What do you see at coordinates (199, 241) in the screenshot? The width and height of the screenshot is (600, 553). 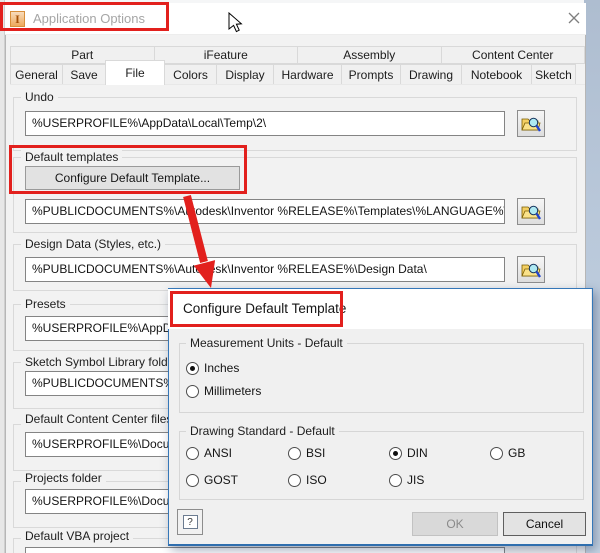 I see `annotation-arrow` at bounding box center [199, 241].